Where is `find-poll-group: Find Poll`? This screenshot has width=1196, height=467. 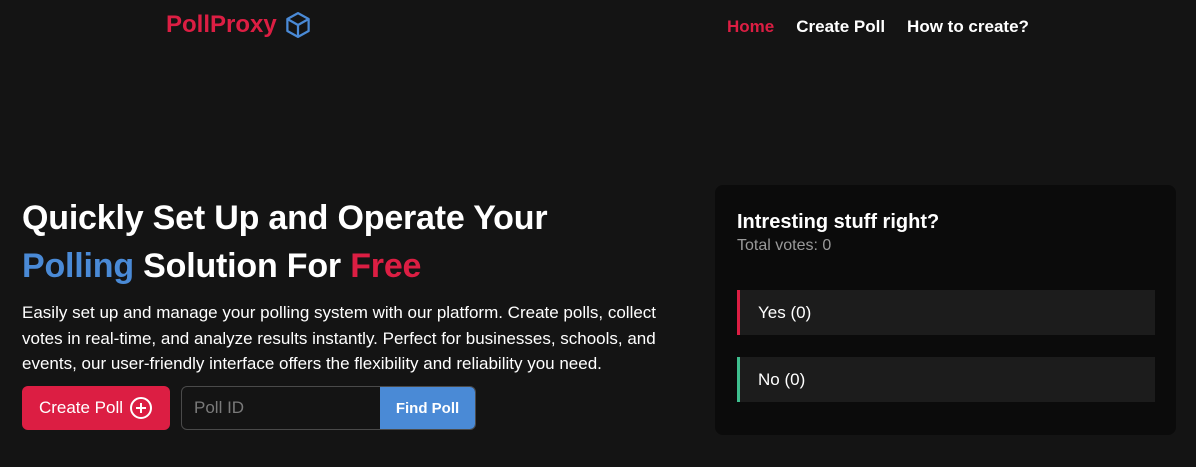 find-poll-group: Find Poll is located at coordinates (328, 408).